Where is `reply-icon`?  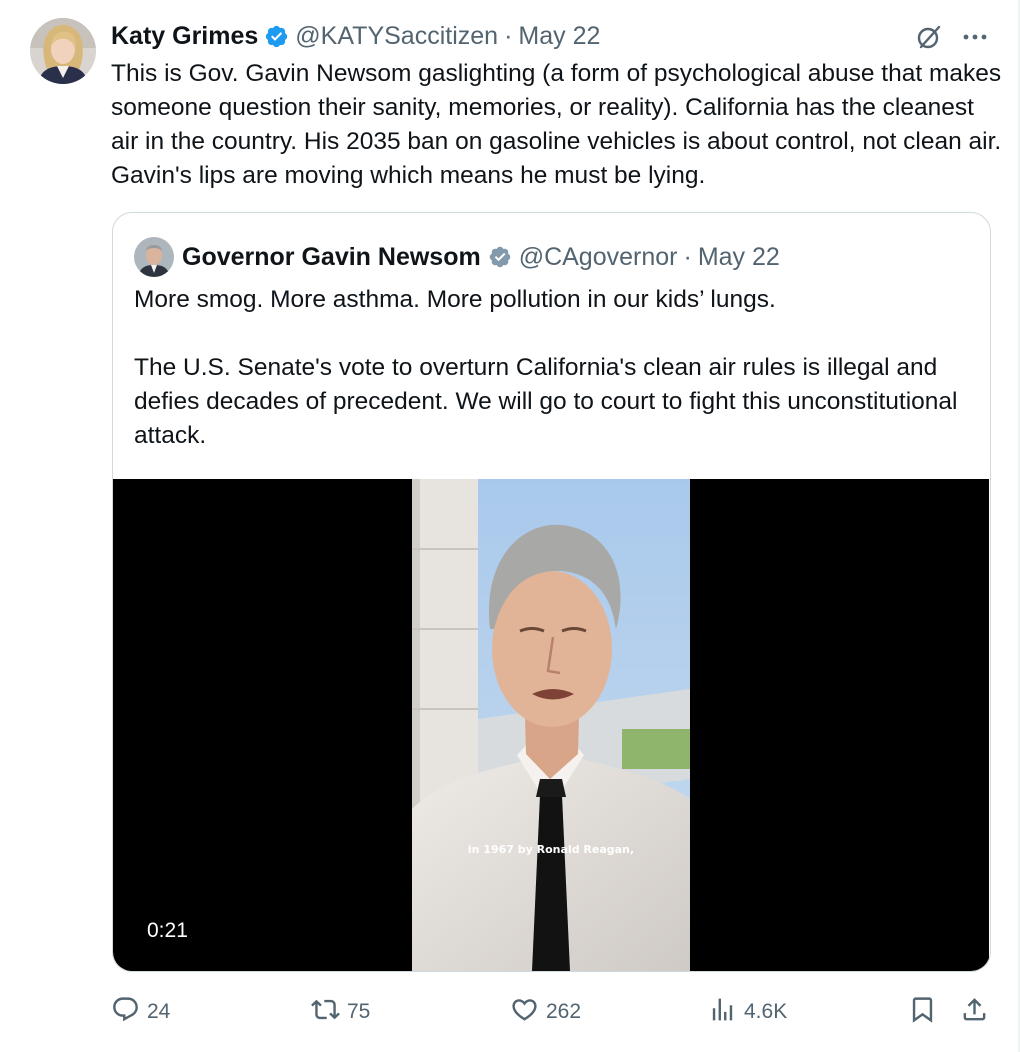
reply-icon is located at coordinates (125, 1012).